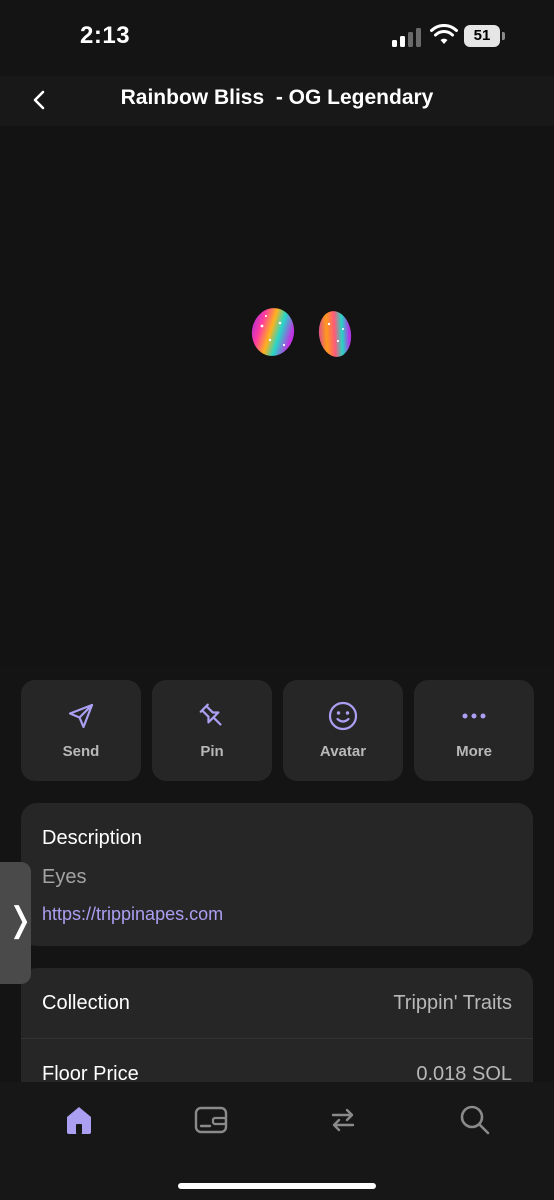 Image resolution: width=554 pixels, height=1200 pixels. I want to click on chevron-right-icon: ❭, so click(20, 920).